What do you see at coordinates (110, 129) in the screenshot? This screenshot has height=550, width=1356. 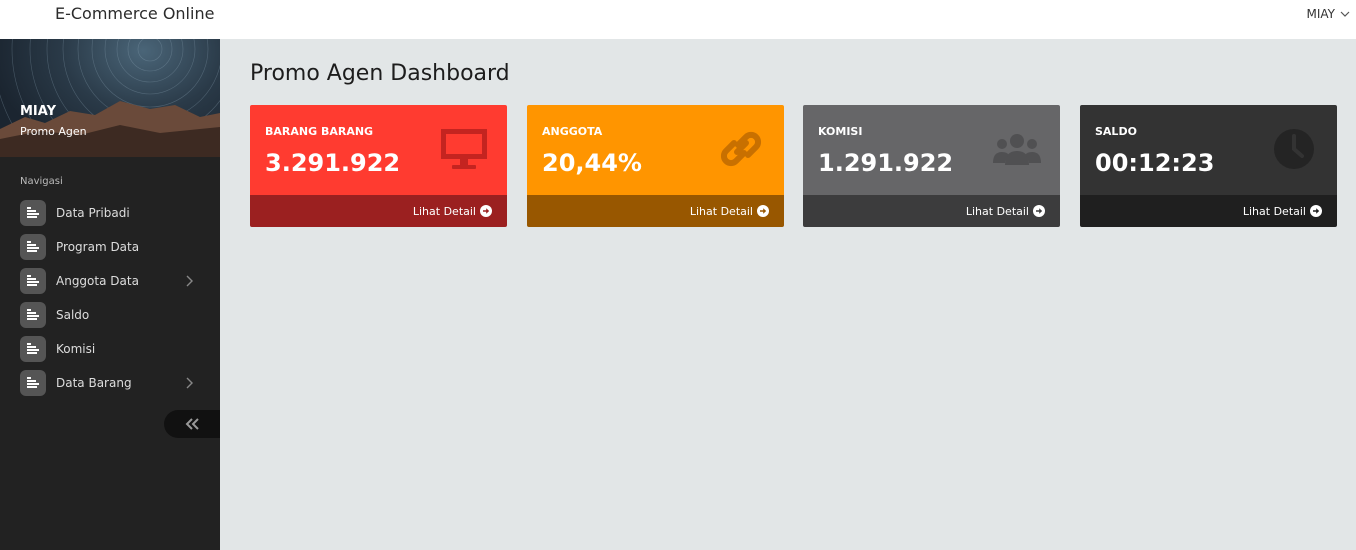 I see `mountain-background` at bounding box center [110, 129].